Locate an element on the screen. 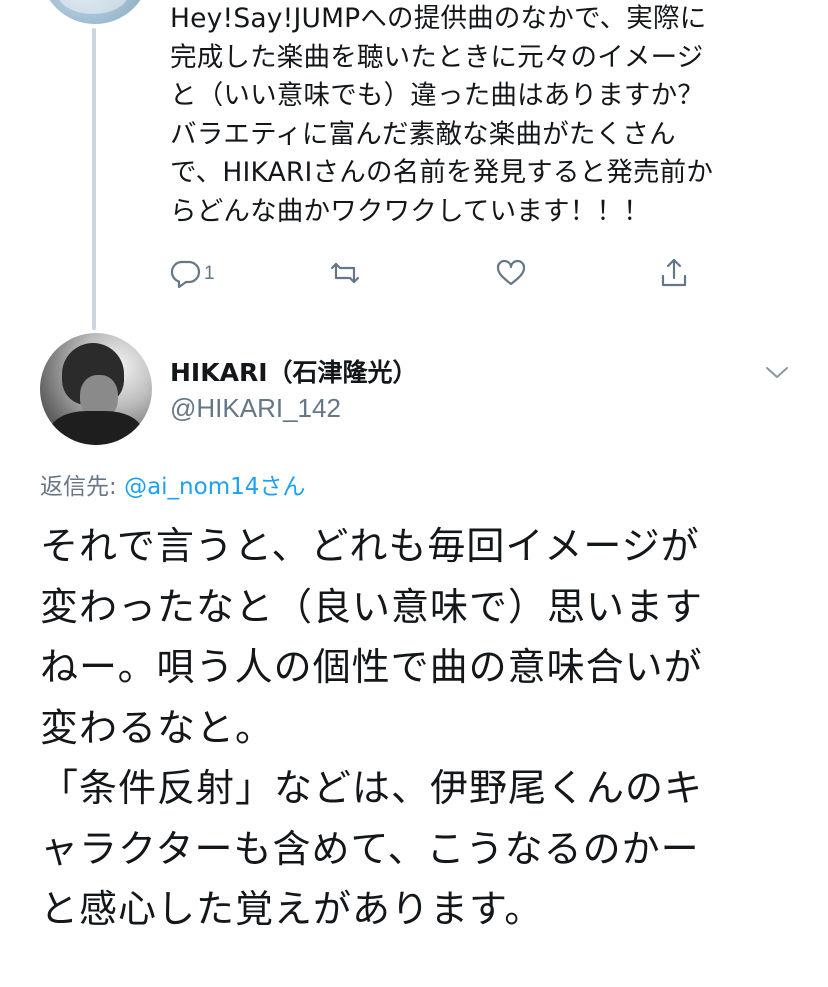  share-icon is located at coordinates (674, 272).